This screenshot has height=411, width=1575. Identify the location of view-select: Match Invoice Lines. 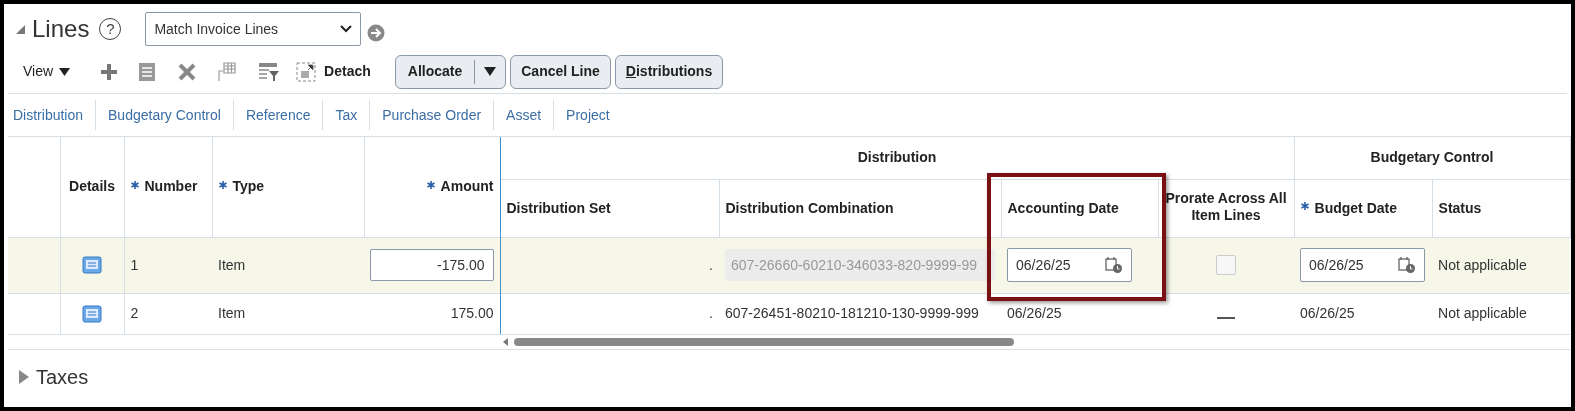
(253, 29).